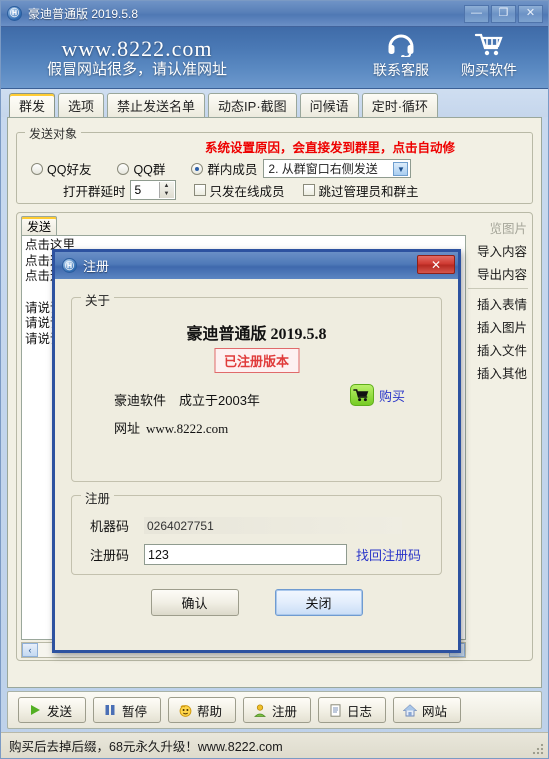 The image size is (549, 759). Describe the element at coordinates (187, 400) in the screenshot. I see `about-company: 豪迪软件 成立于2003年` at that location.